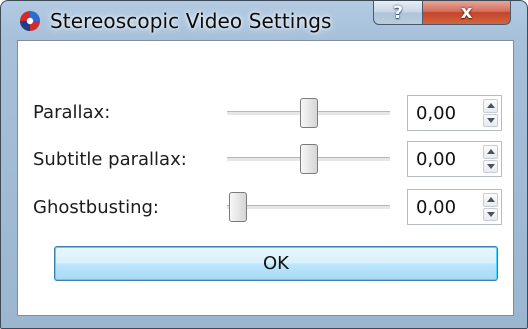 The image size is (528, 329). I want to click on ghostbusting-slider-track, so click(308, 207).